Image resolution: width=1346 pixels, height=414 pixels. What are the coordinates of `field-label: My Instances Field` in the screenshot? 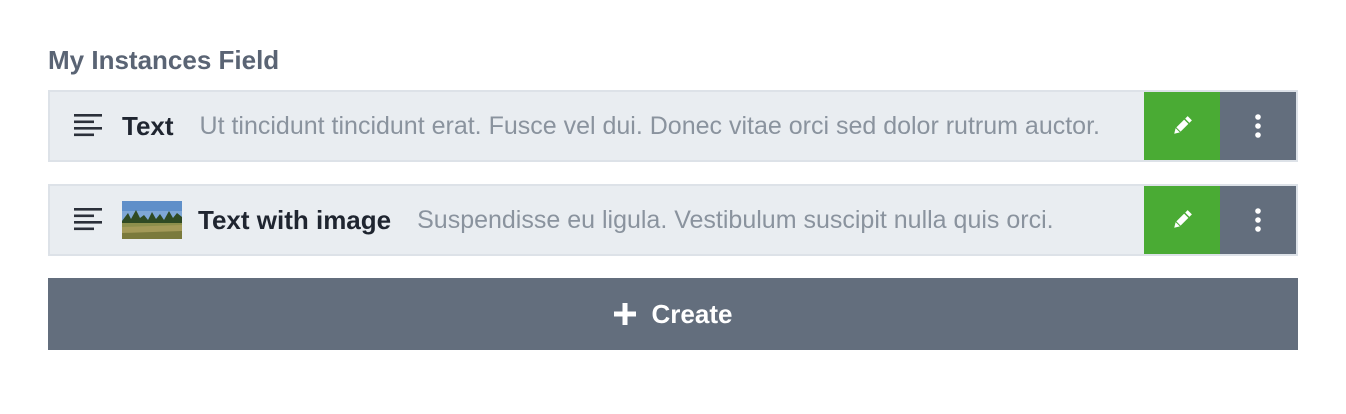 It's located at (164, 60).